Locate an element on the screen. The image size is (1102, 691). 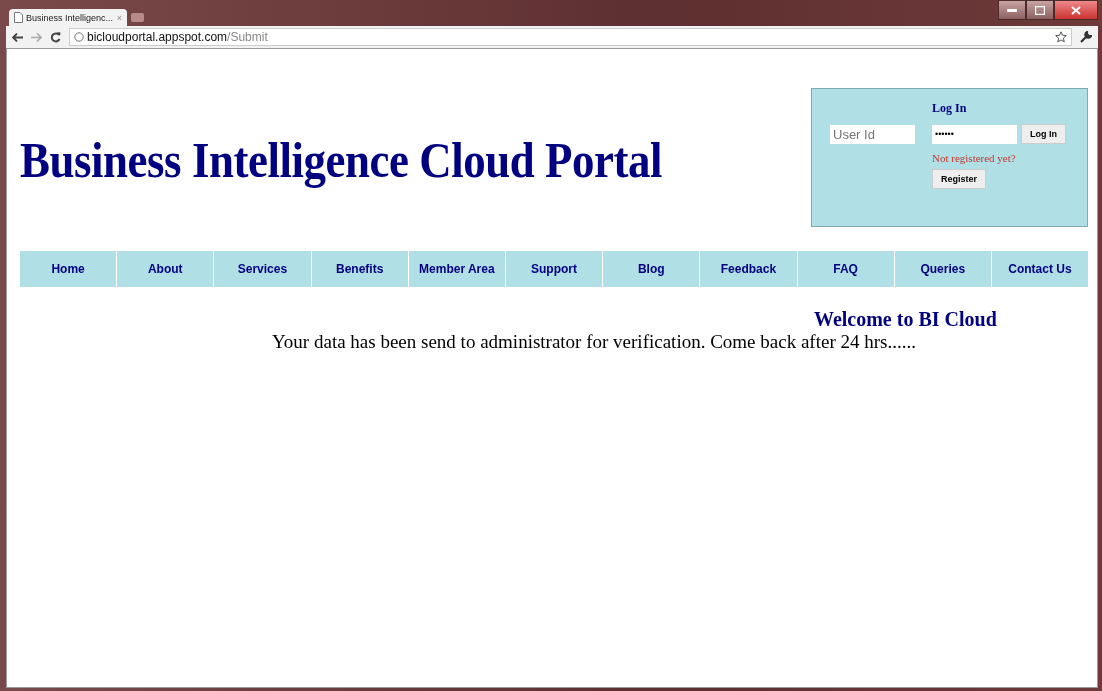
close-button is located at coordinates (1076, 10).